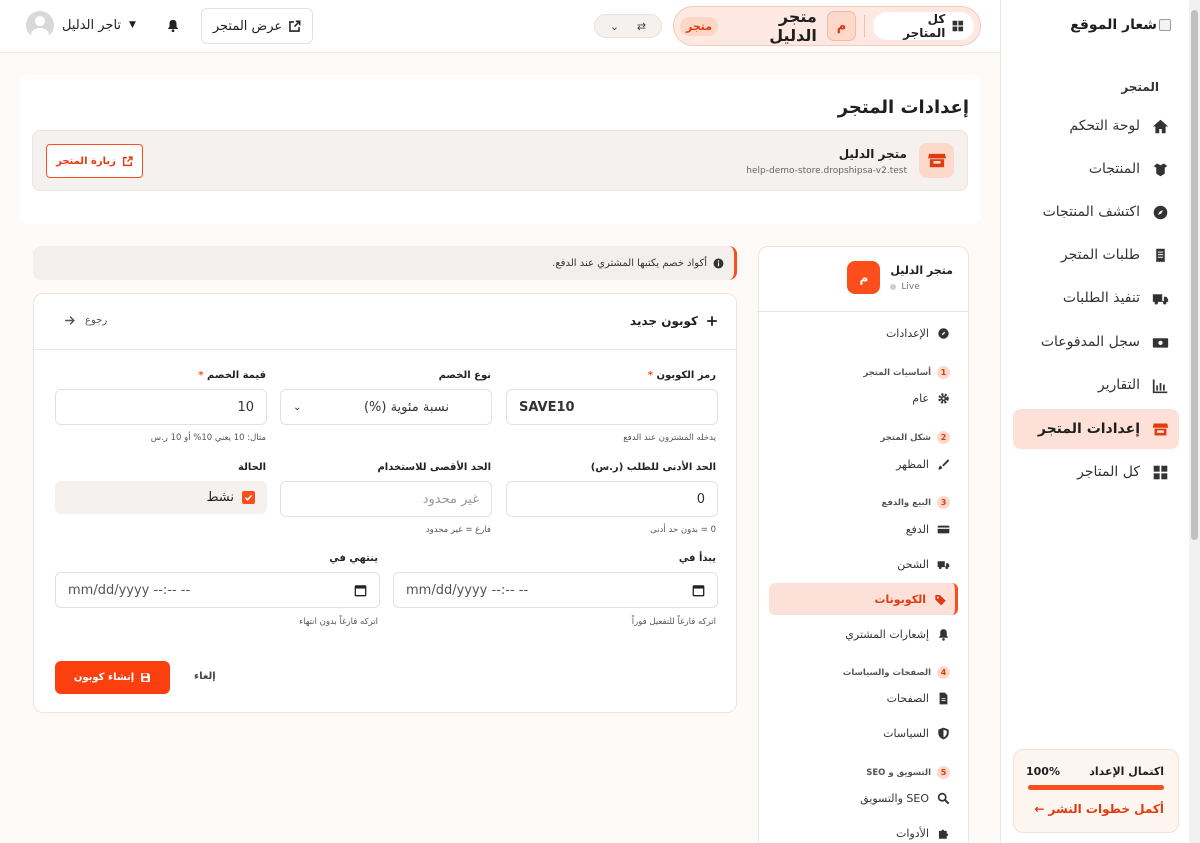  I want to click on sidebar-item-label: اكتشف المنتجات, so click(1091, 212).